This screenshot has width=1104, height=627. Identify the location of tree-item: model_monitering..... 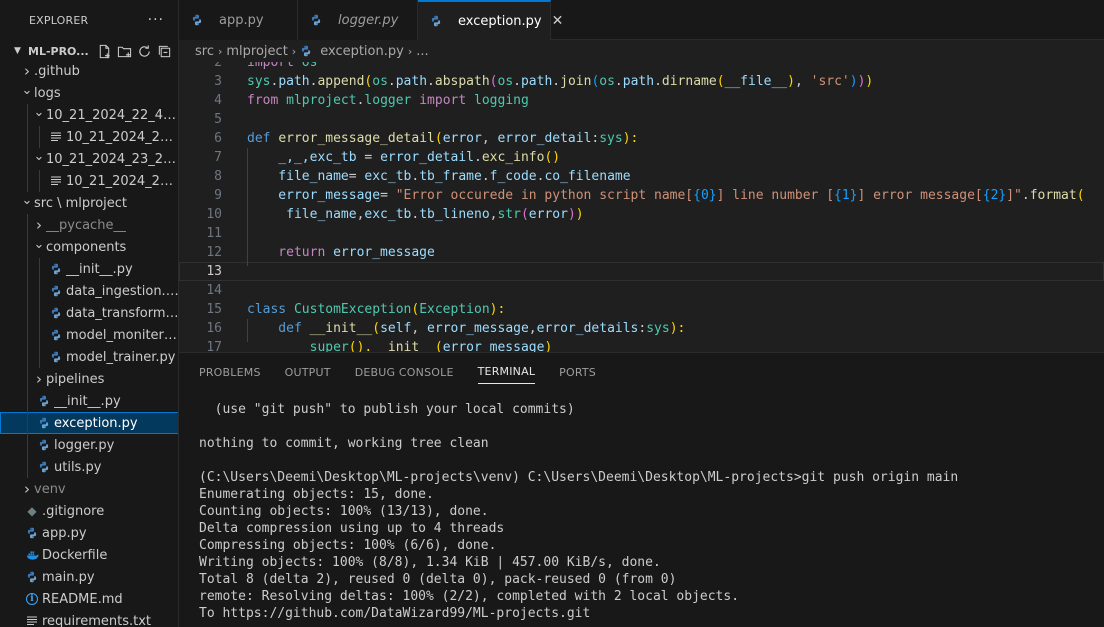
(89, 335).